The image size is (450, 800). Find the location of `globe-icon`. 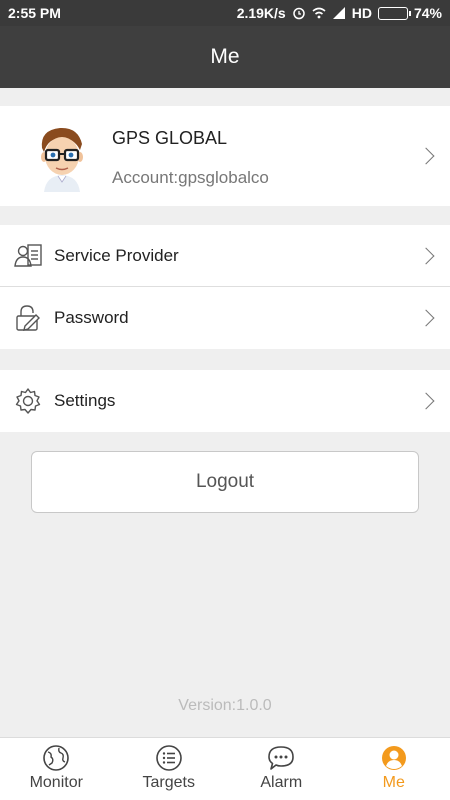

globe-icon is located at coordinates (56, 758).